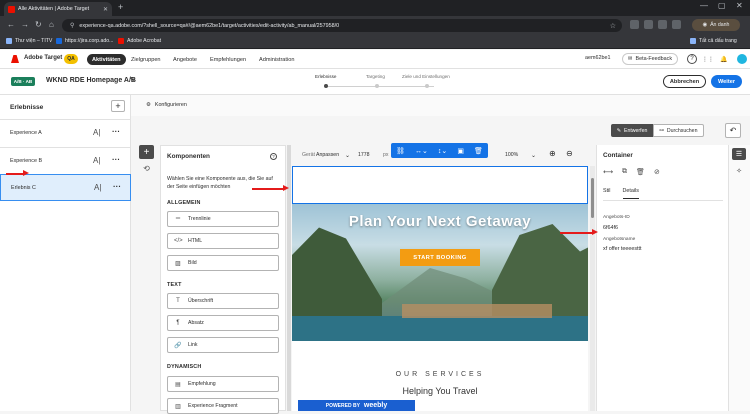 The width and height of the screenshot is (750, 414). I want to click on cancel-button: Abbrechen, so click(684, 81).